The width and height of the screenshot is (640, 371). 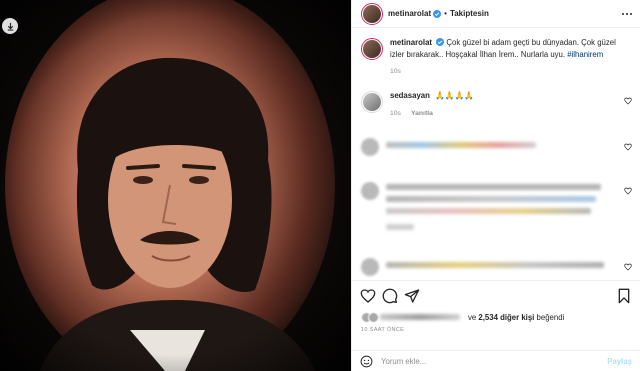 What do you see at coordinates (400, 227) in the screenshot?
I see `redacted-meta` at bounding box center [400, 227].